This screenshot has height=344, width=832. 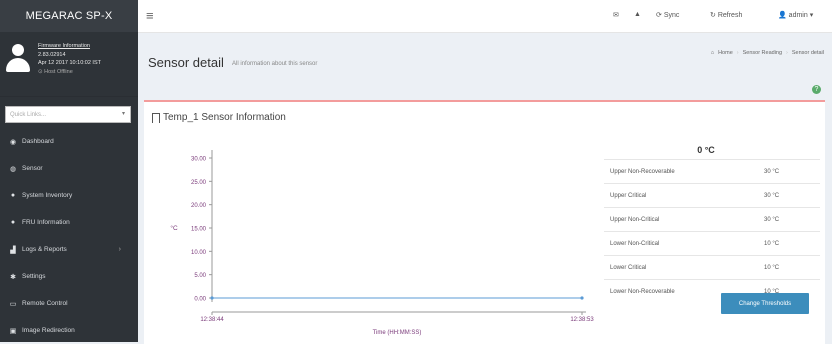 I want to click on sidebar-item-label: Dashboard, so click(x=38, y=141).